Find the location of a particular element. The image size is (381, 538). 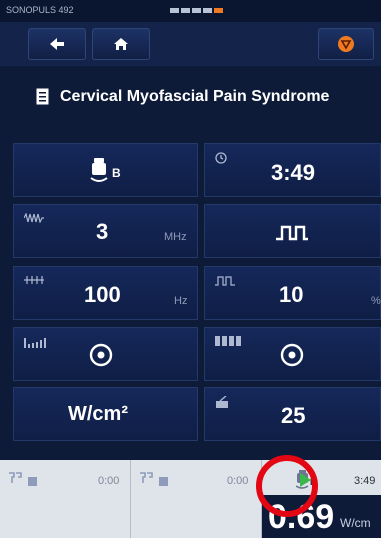

pulse-frequency-unit: Hz is located at coordinates (181, 301).